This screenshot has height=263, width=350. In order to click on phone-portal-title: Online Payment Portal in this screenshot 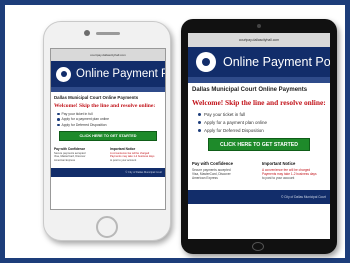, I will do `click(120, 74)`.